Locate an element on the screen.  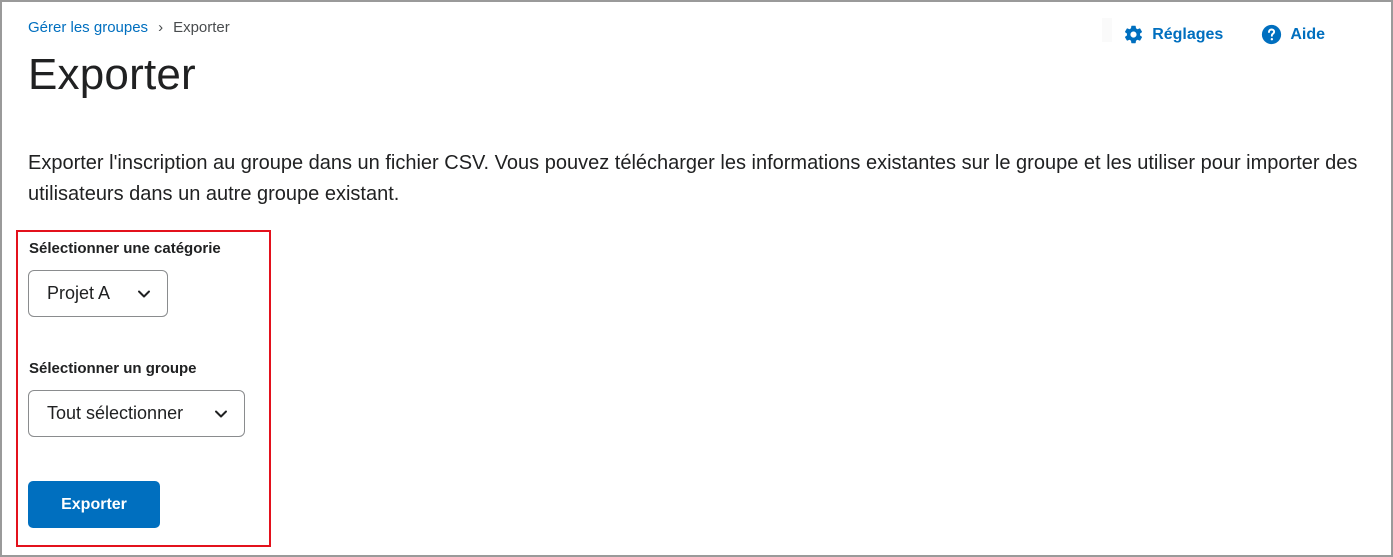
help-button: Aide is located at coordinates (1293, 34).